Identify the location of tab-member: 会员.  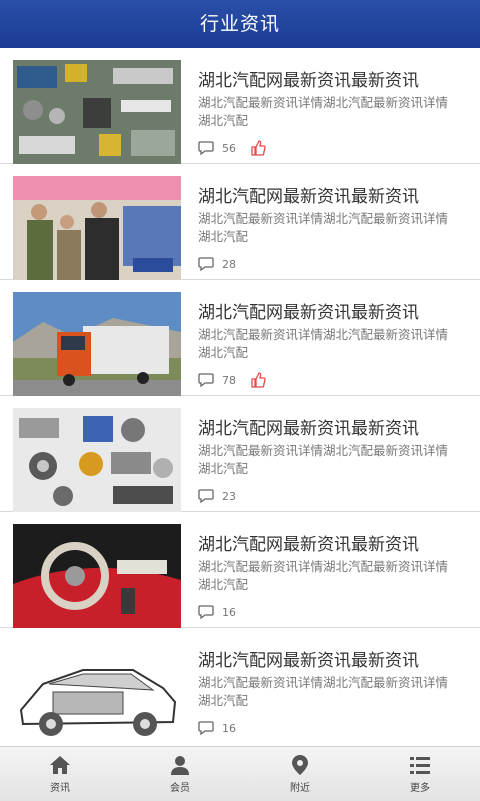
(180, 774).